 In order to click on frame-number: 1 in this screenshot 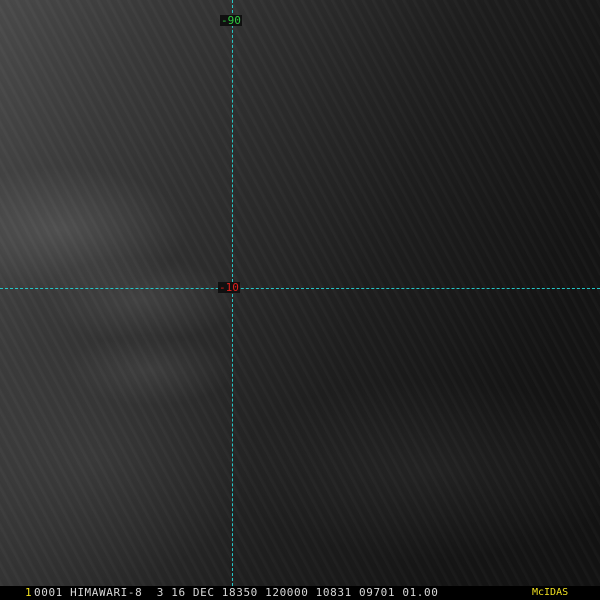, I will do `click(28, 592)`.